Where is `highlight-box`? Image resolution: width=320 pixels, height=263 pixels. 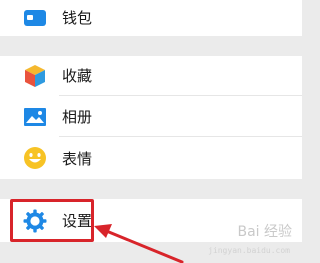
highlight-box is located at coordinates (52, 220).